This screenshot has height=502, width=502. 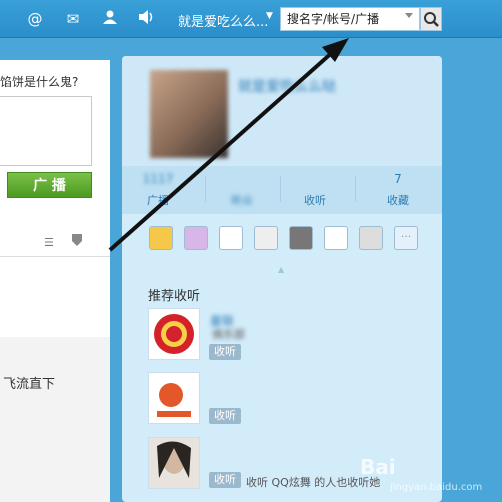 What do you see at coordinates (336, 238) in the screenshot?
I see `blank-icon` at bounding box center [336, 238].